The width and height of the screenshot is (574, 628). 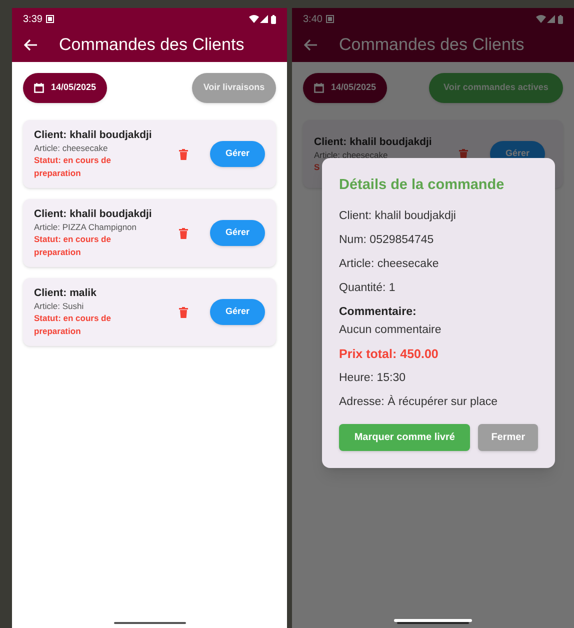 I want to click on toggle-view-button: Voir livraisons, so click(x=234, y=88).